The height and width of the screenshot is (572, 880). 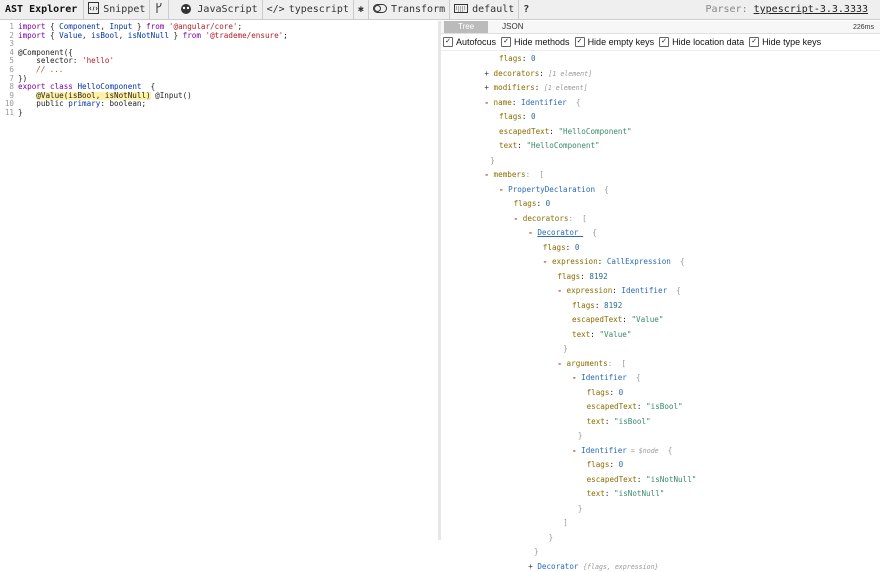 I want to click on language-select: JavaScript, so click(x=214, y=10).